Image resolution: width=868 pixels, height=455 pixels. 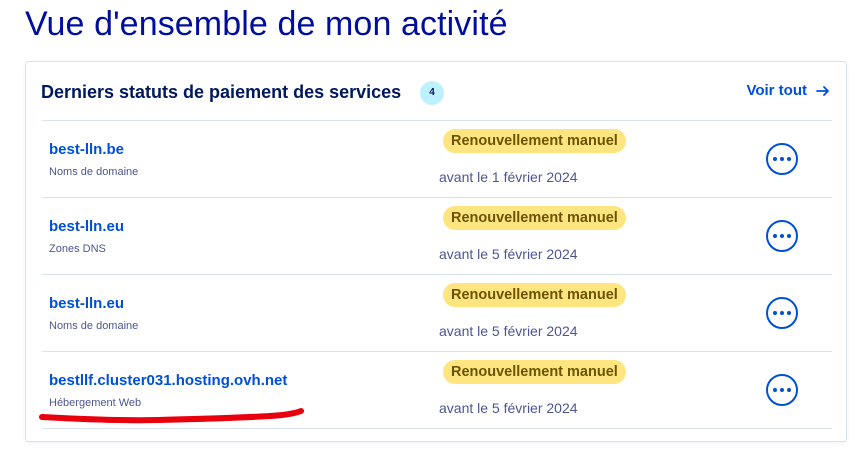 I want to click on service-type: Zones DNS, so click(x=77, y=249).